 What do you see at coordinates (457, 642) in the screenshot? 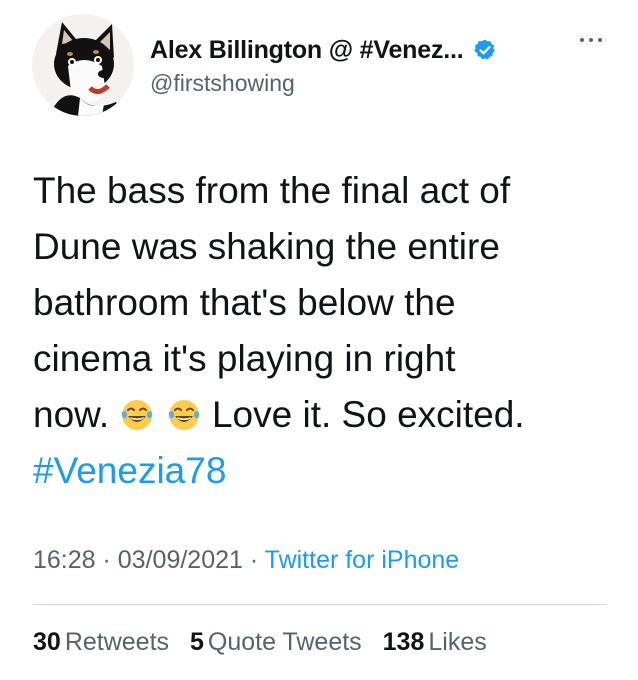
I see `likes-label: Likes` at bounding box center [457, 642].